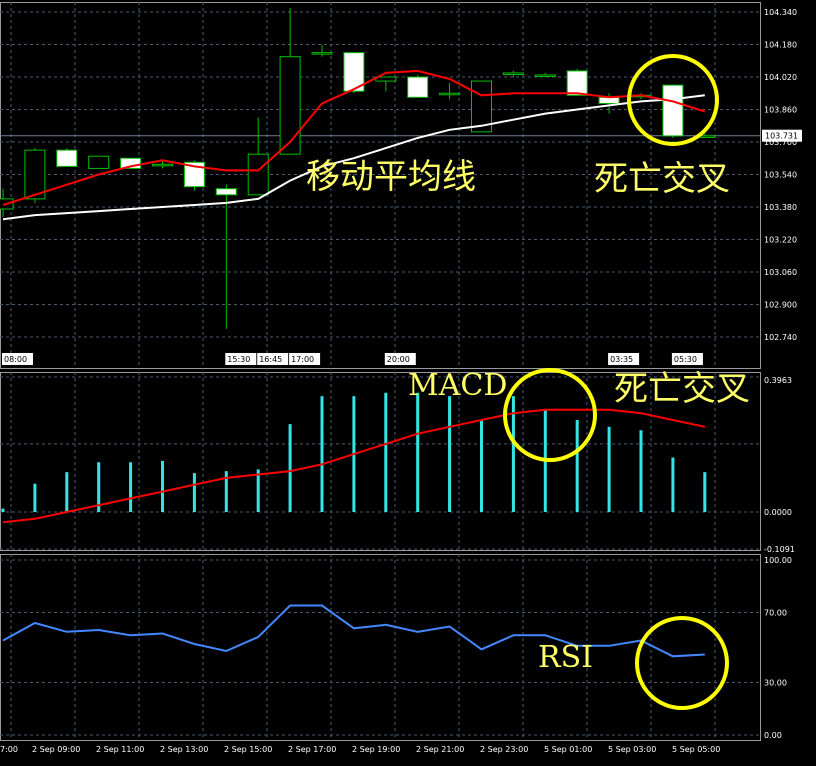  Describe the element at coordinates (621, 359) in the screenshot. I see `time-marker-label: 03:35` at that location.